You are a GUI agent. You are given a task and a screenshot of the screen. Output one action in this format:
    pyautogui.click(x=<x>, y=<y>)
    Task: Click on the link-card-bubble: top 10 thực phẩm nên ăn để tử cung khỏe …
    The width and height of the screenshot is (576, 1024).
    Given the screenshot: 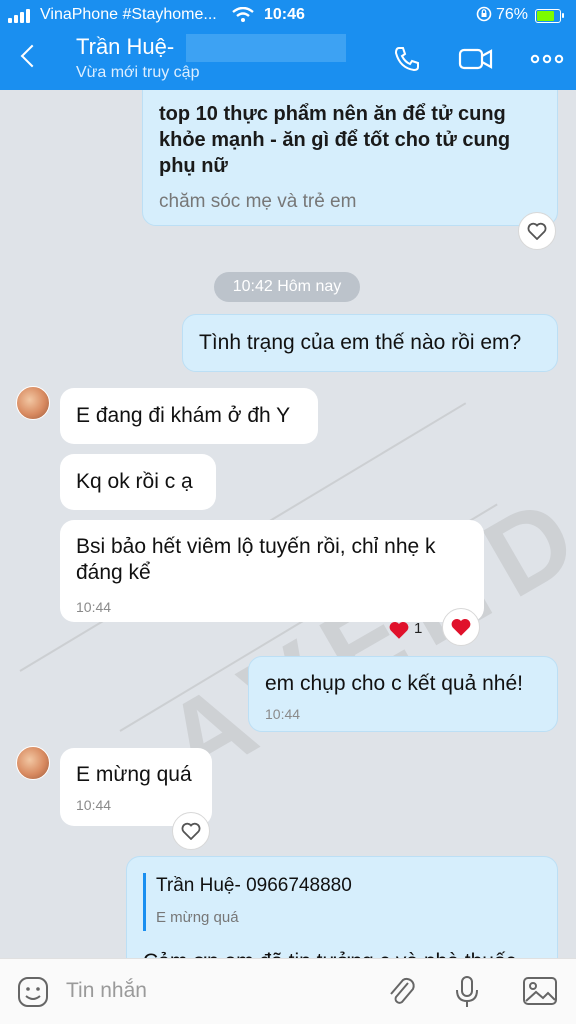 What is the action you would take?
    pyautogui.click(x=350, y=158)
    